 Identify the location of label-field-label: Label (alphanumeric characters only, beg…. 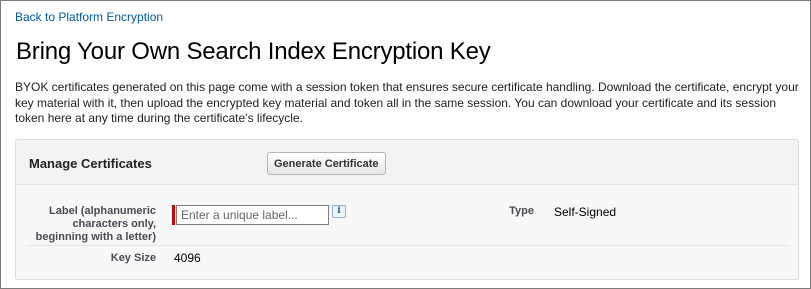
(95, 224).